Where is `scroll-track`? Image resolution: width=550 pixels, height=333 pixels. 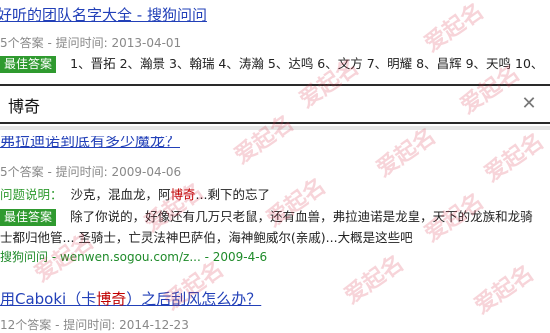 scroll-track is located at coordinates (275, 128).